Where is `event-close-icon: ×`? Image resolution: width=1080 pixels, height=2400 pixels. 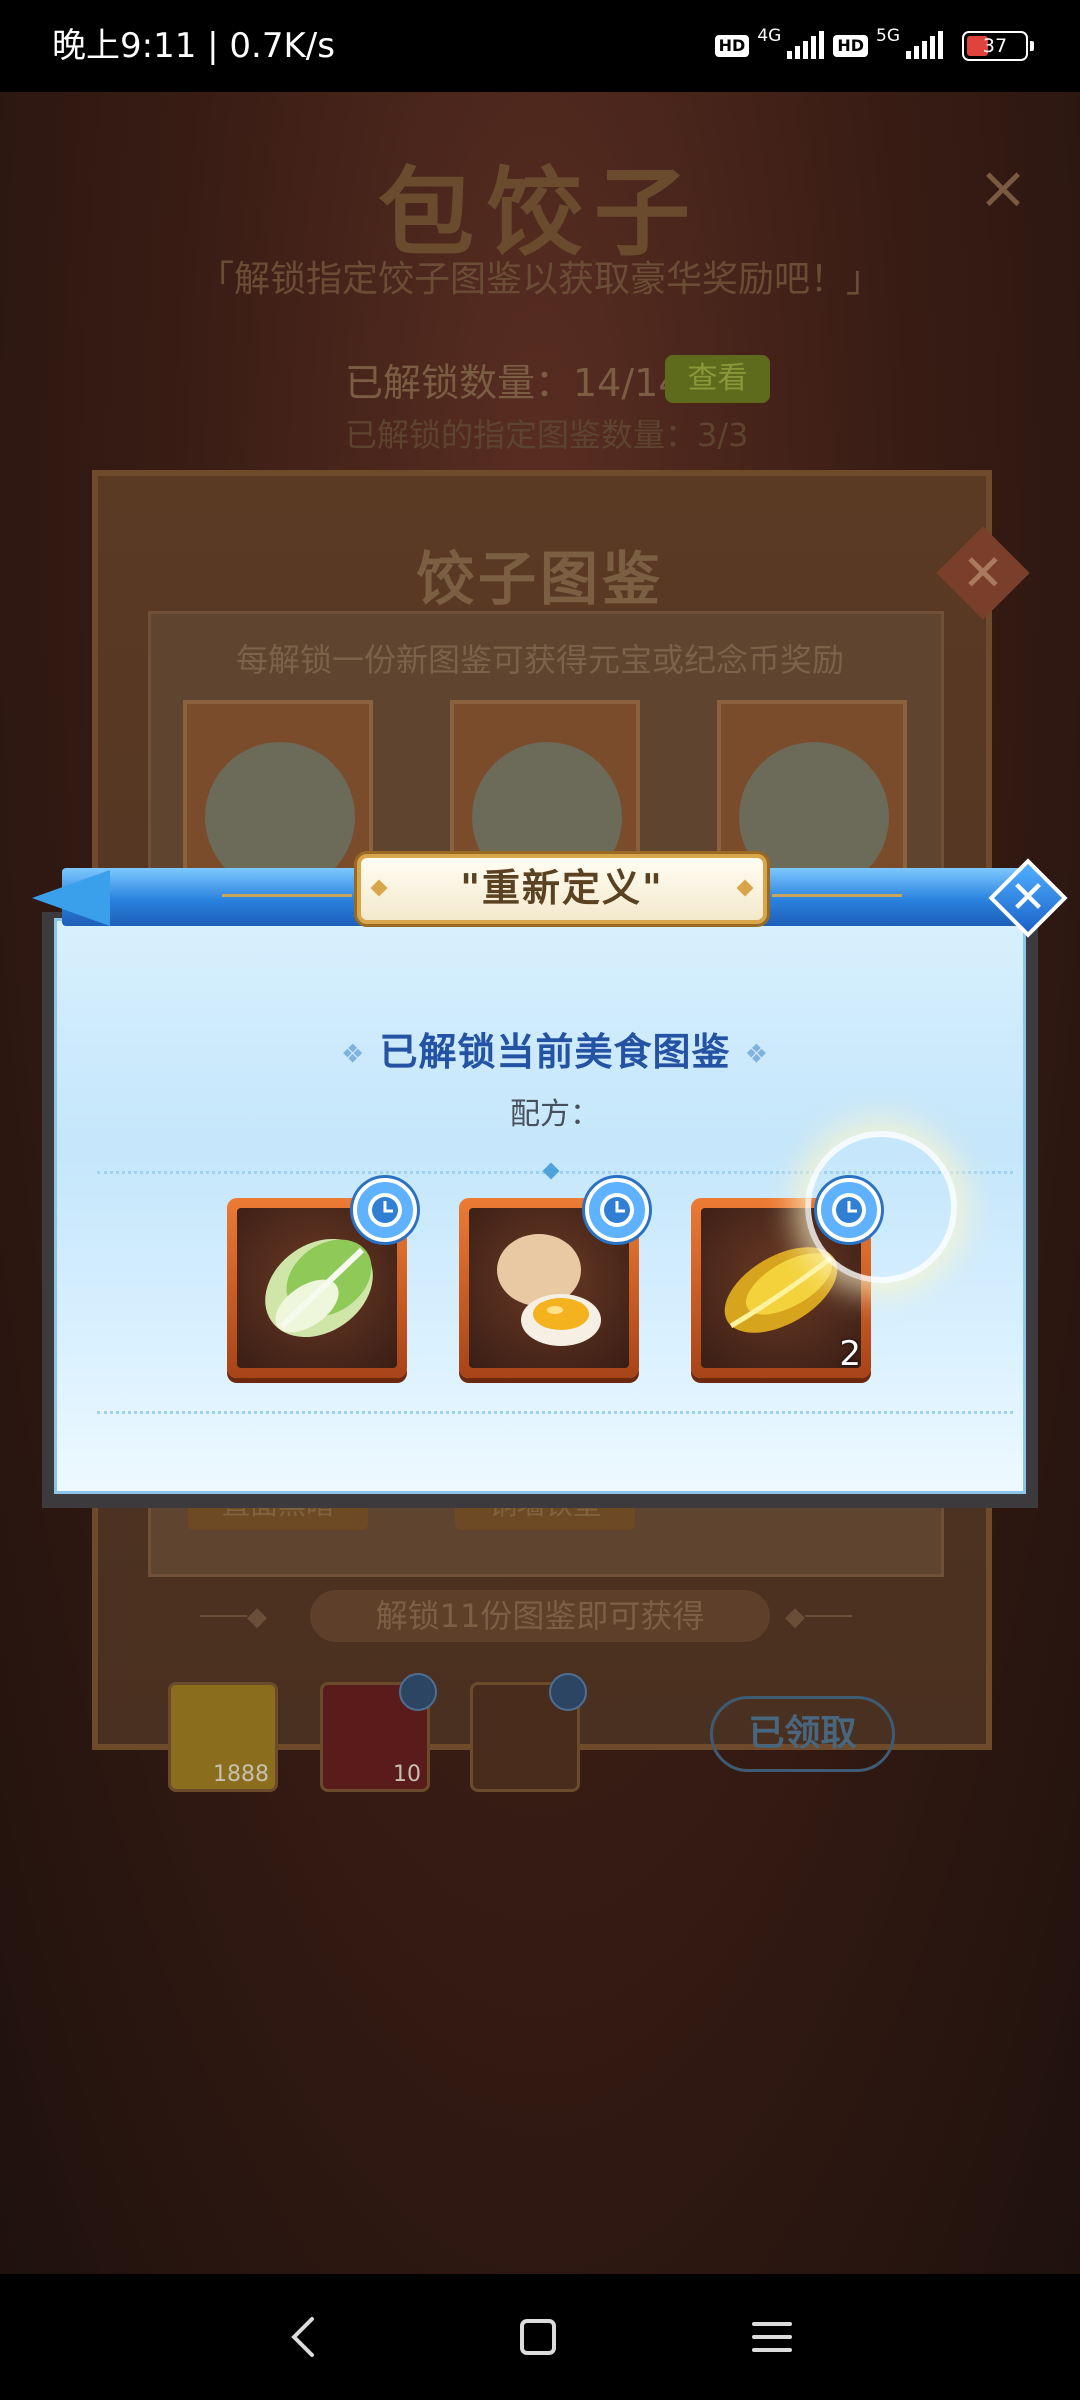
event-close-icon: × is located at coordinates (1003, 188).